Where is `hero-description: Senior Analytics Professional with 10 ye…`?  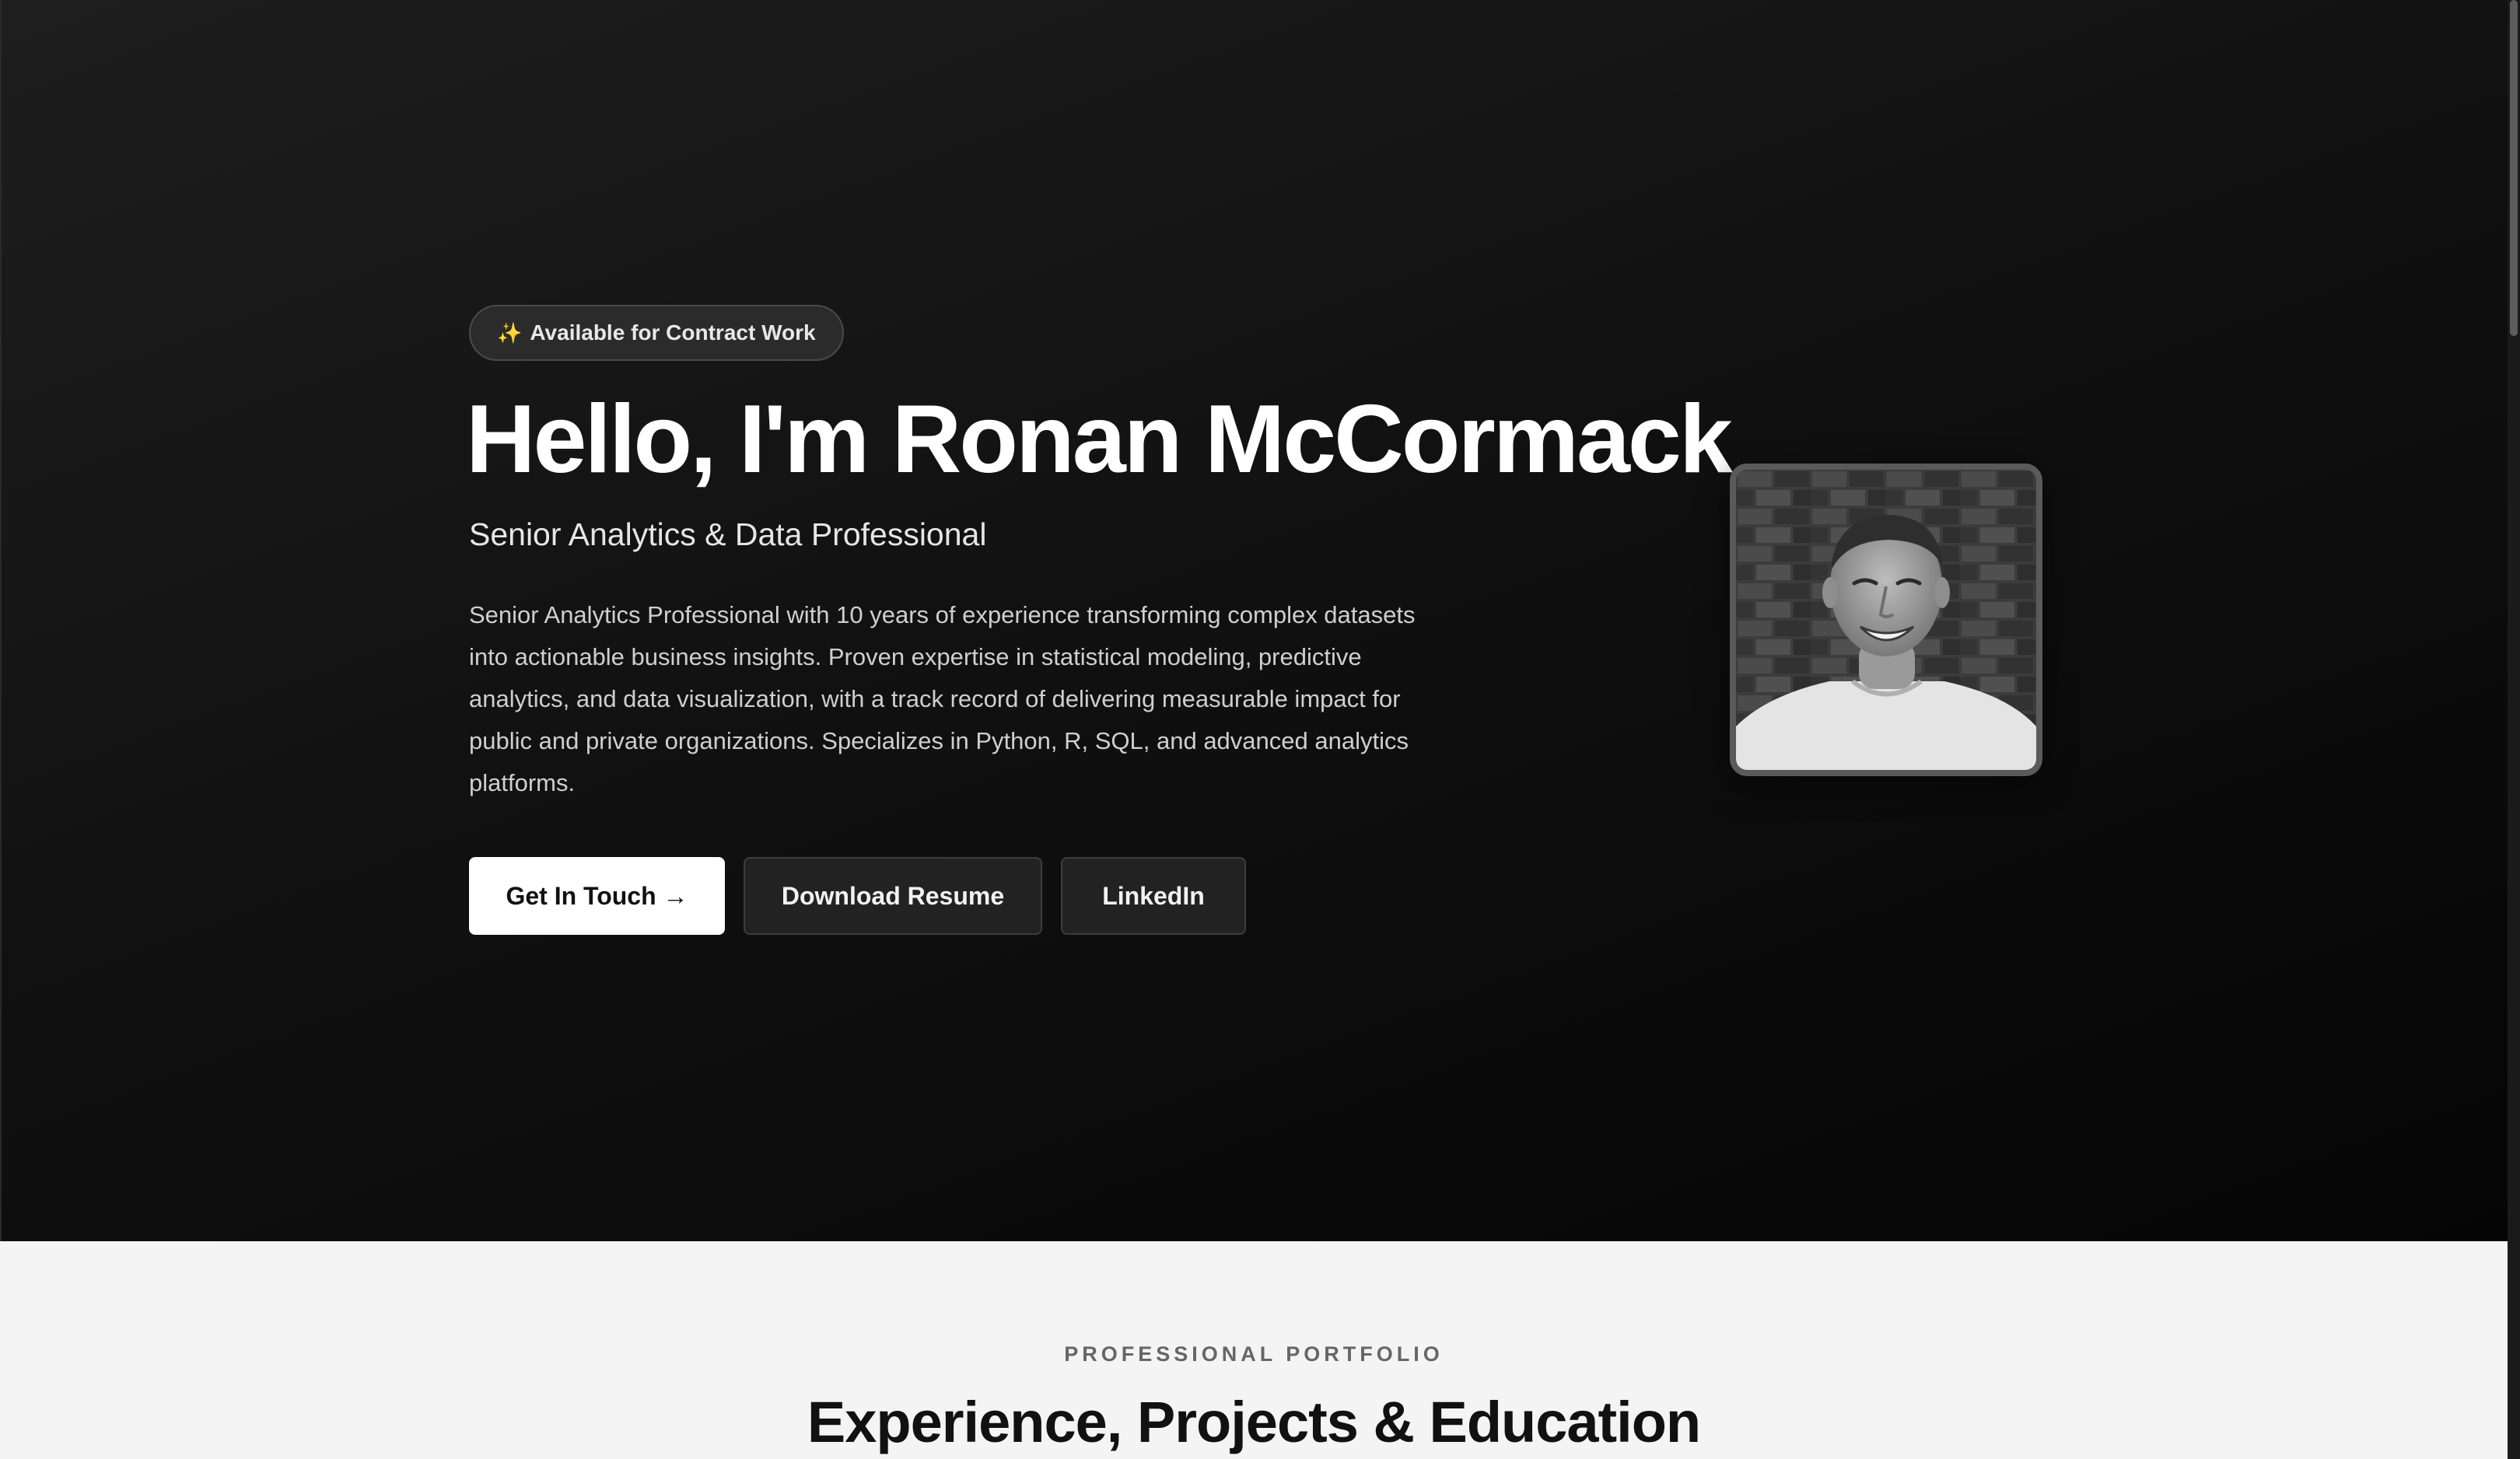 hero-description: Senior Analytics Professional with 10 ye… is located at coordinates (943, 698).